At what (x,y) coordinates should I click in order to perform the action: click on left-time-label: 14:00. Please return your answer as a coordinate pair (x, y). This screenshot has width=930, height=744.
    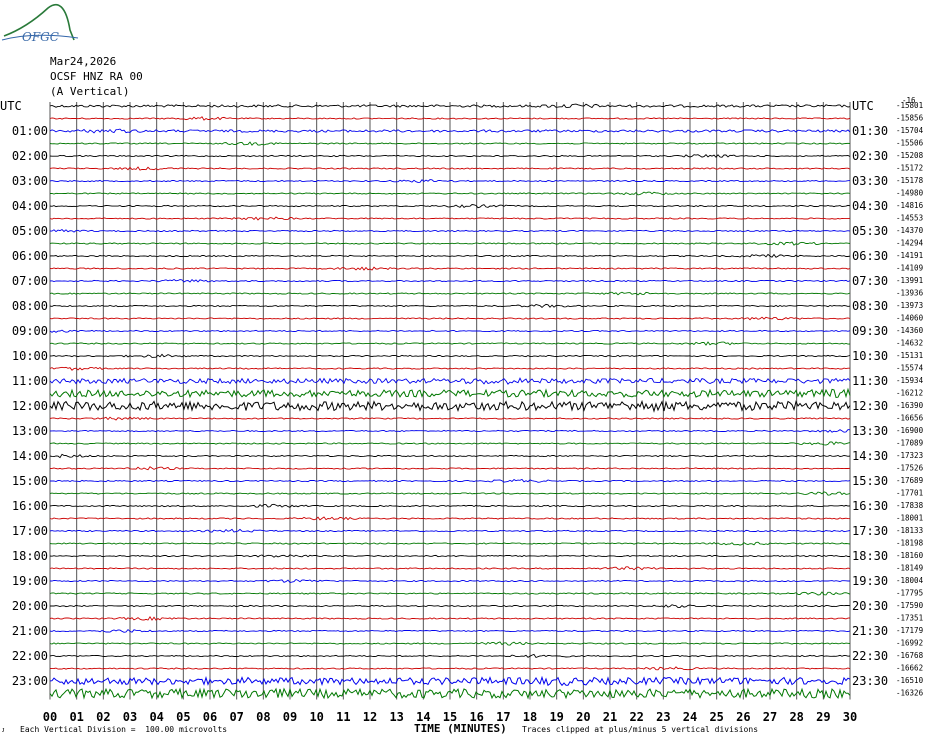
    Looking at the image, I should click on (30, 456).